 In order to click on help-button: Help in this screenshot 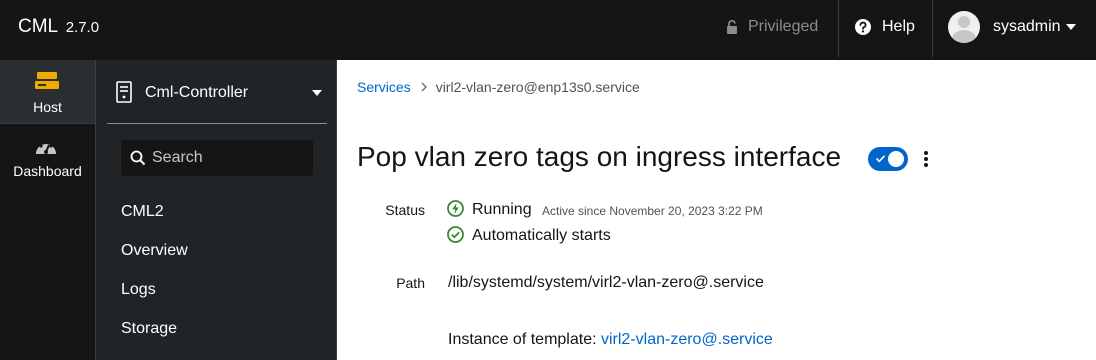, I will do `click(884, 27)`.